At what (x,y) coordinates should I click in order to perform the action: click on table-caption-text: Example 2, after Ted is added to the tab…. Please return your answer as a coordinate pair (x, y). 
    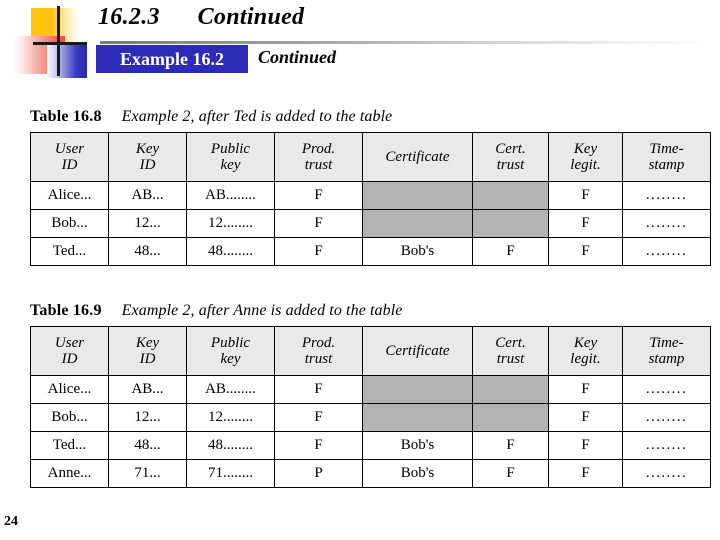
    Looking at the image, I should click on (257, 116).